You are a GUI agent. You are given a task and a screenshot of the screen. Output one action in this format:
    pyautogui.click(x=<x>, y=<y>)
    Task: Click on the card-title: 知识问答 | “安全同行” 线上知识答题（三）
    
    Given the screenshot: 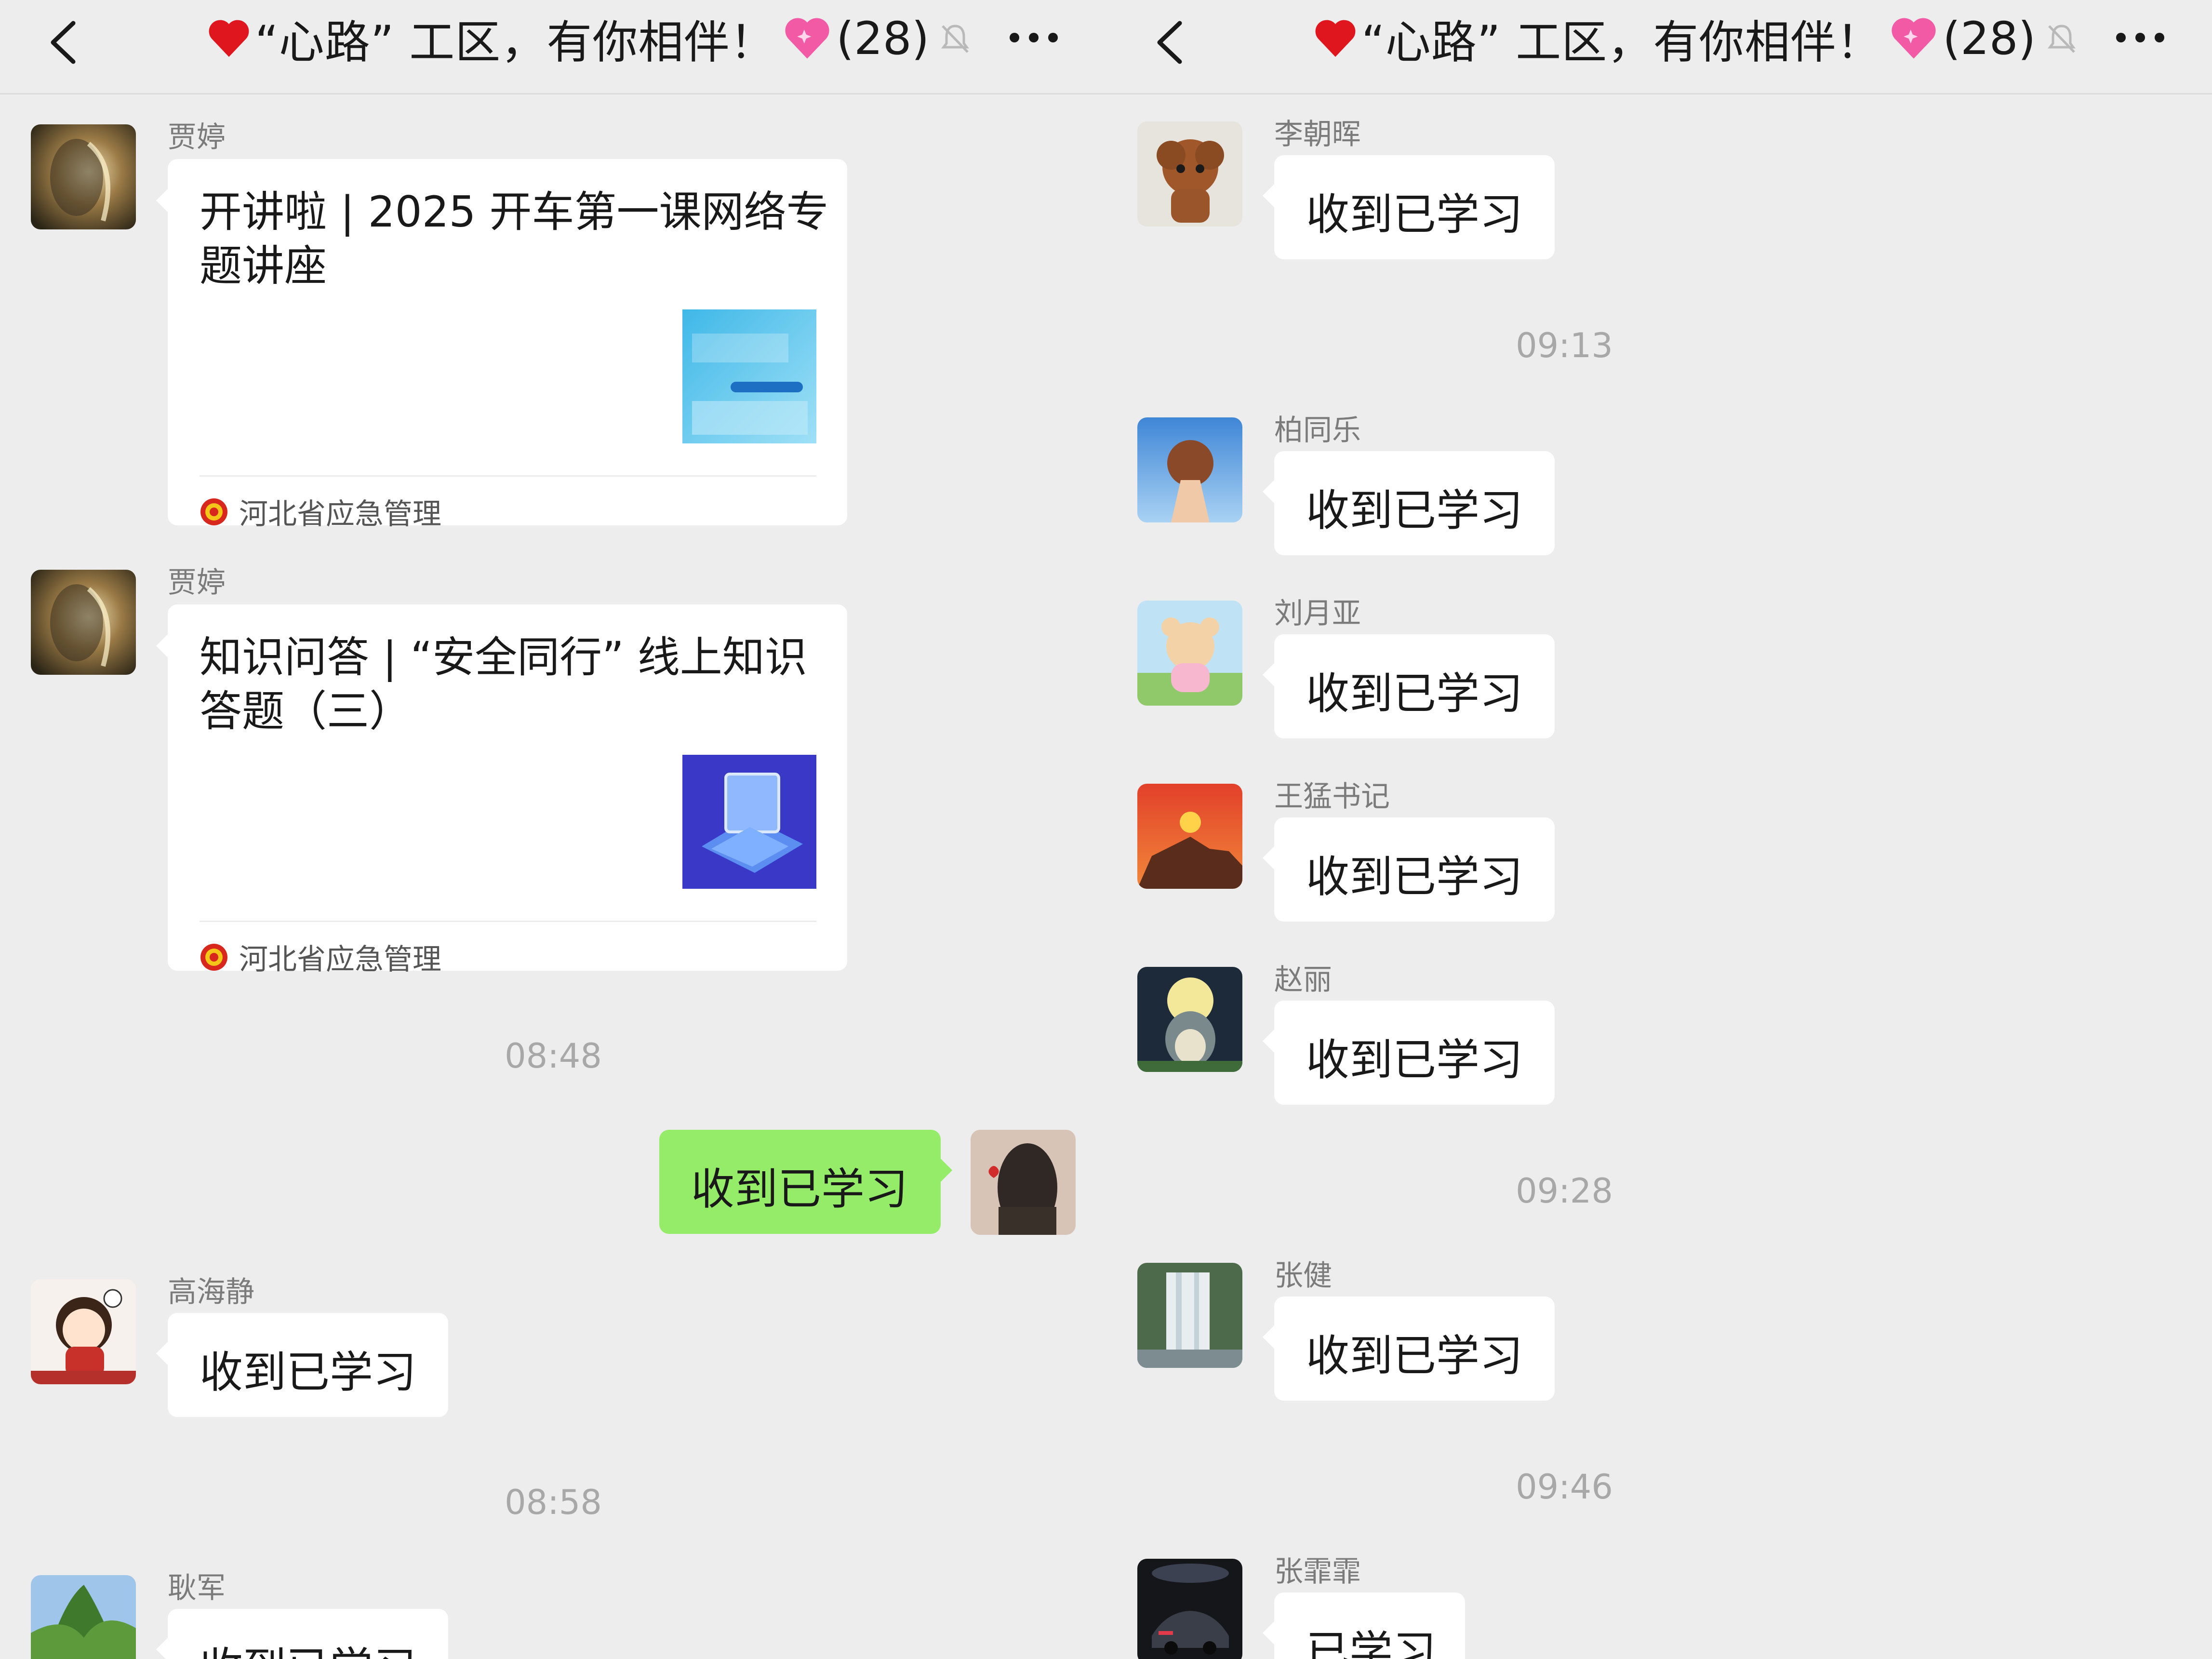 What is the action you would take?
    pyautogui.click(x=503, y=684)
    